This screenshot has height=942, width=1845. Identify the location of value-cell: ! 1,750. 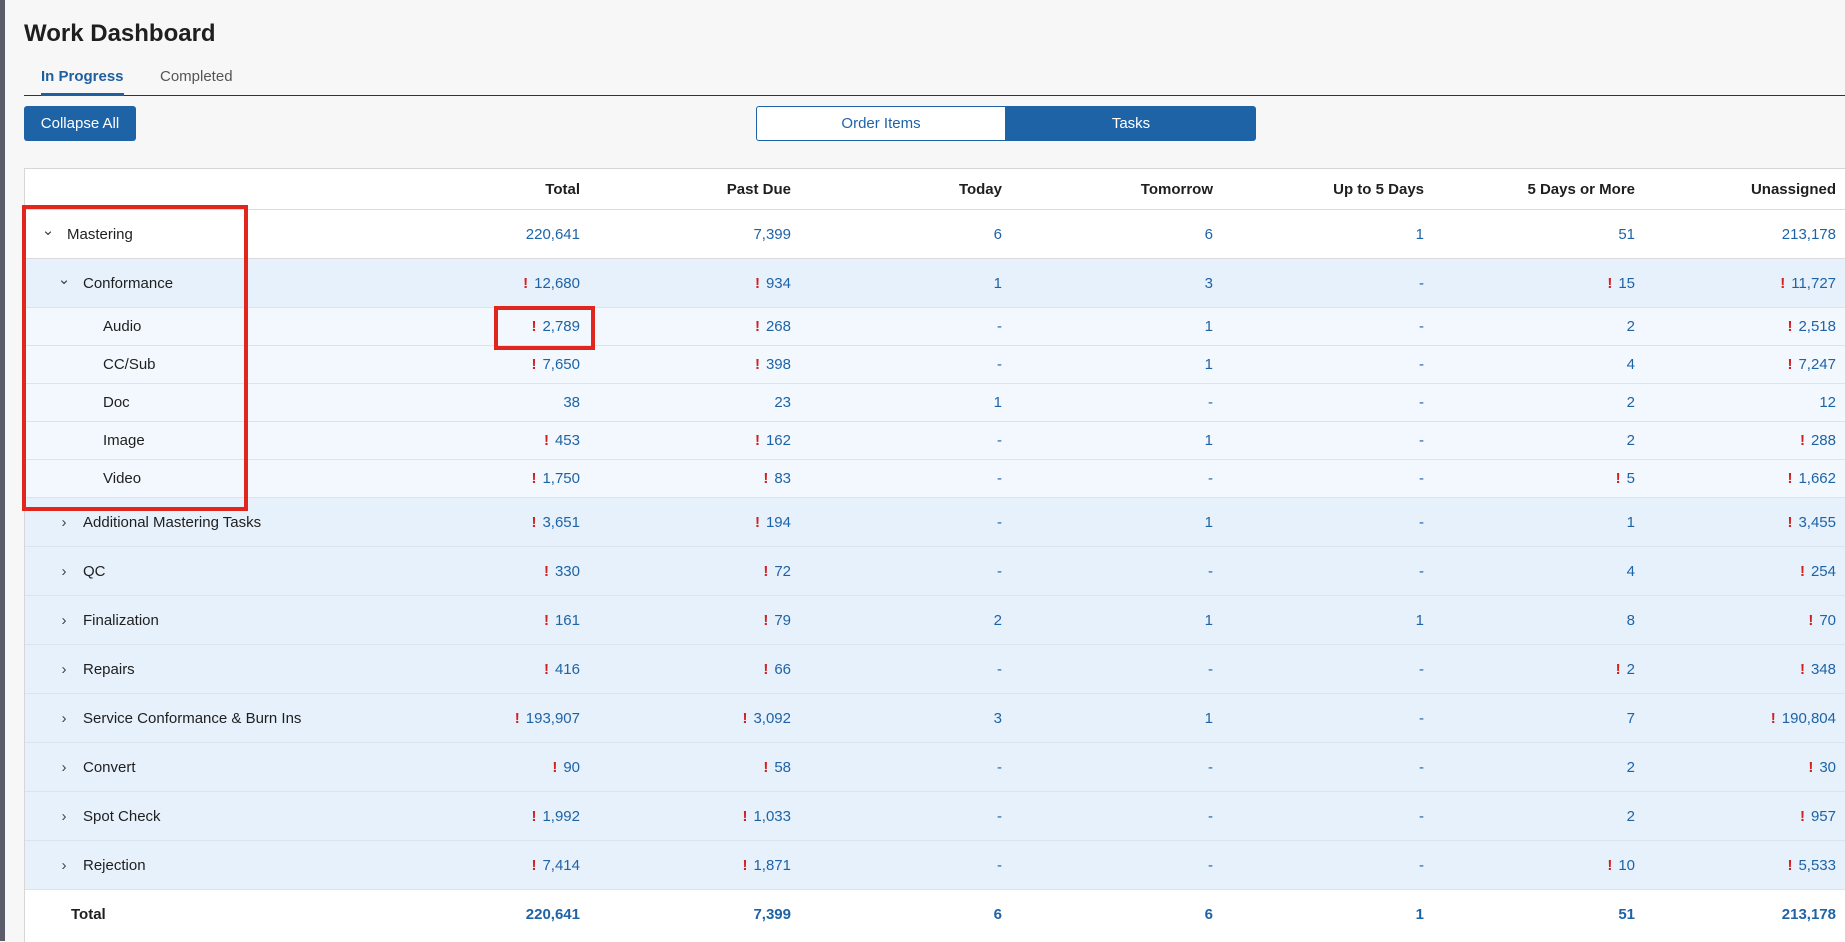
(484, 478).